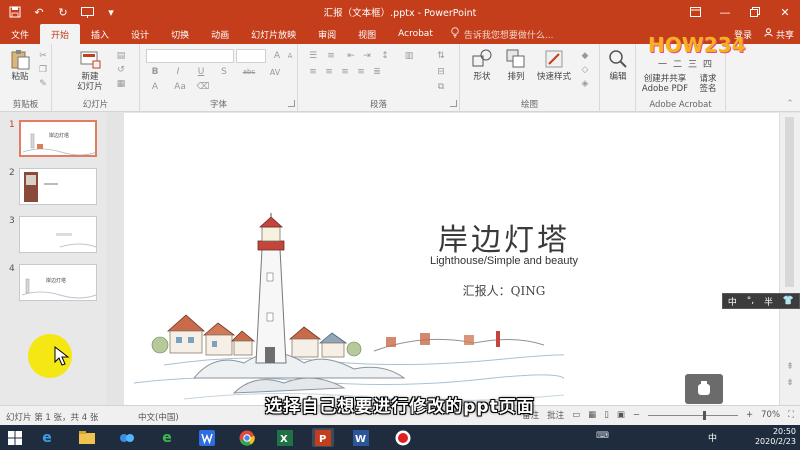  I want to click on justify-icon: ≡, so click(361, 72).